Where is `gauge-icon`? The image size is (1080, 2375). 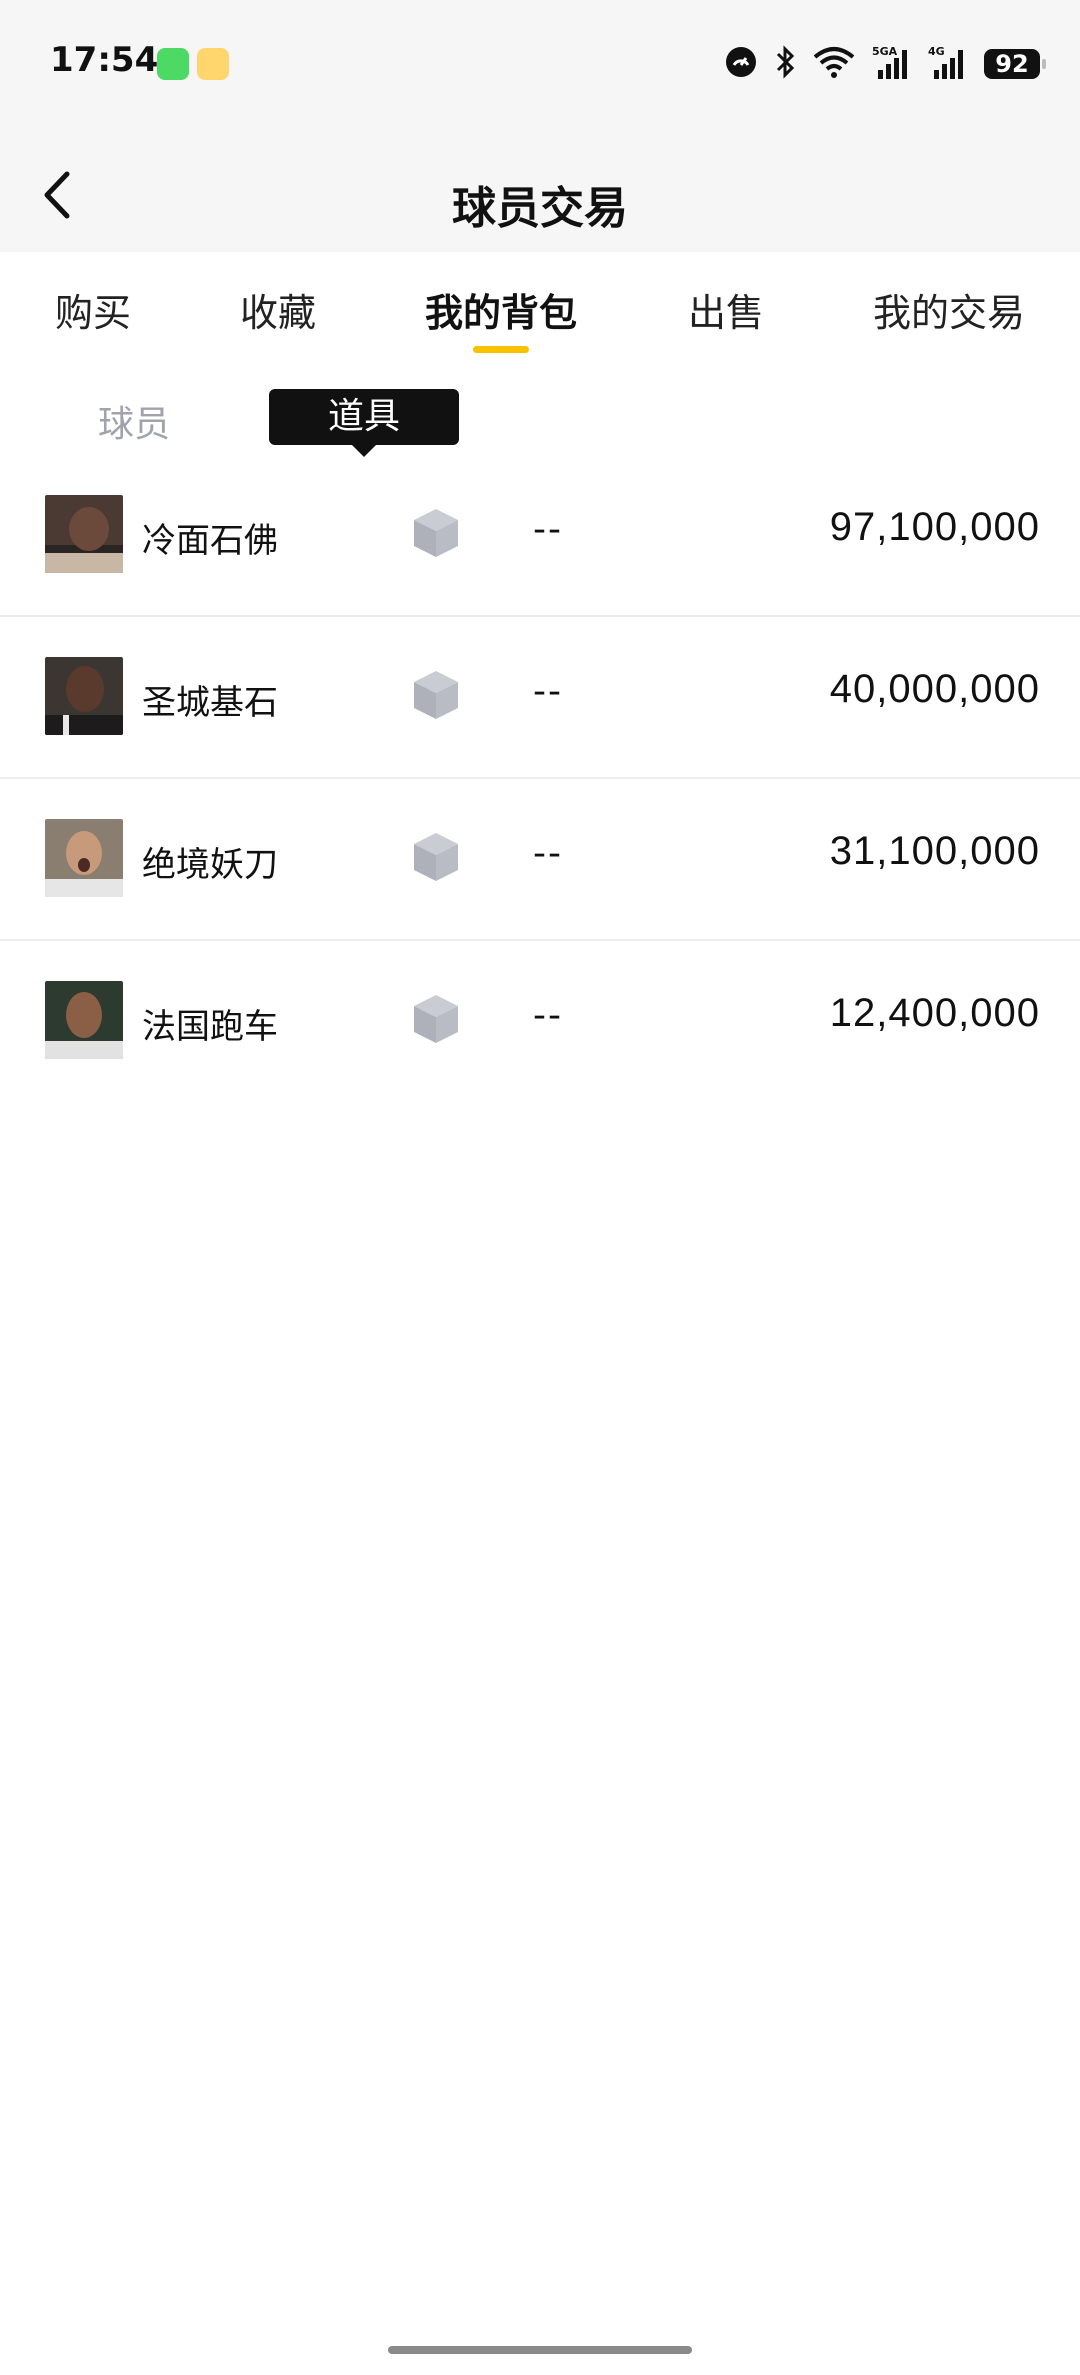 gauge-icon is located at coordinates (741, 64).